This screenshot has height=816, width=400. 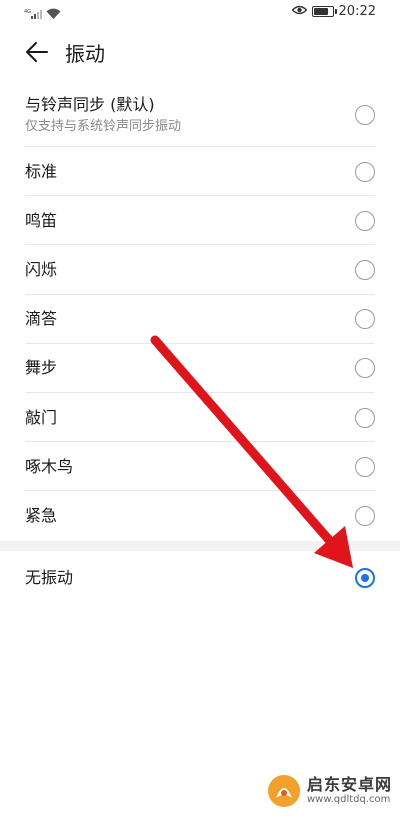 What do you see at coordinates (33, 14) in the screenshot?
I see `signal-icon: 4G` at bounding box center [33, 14].